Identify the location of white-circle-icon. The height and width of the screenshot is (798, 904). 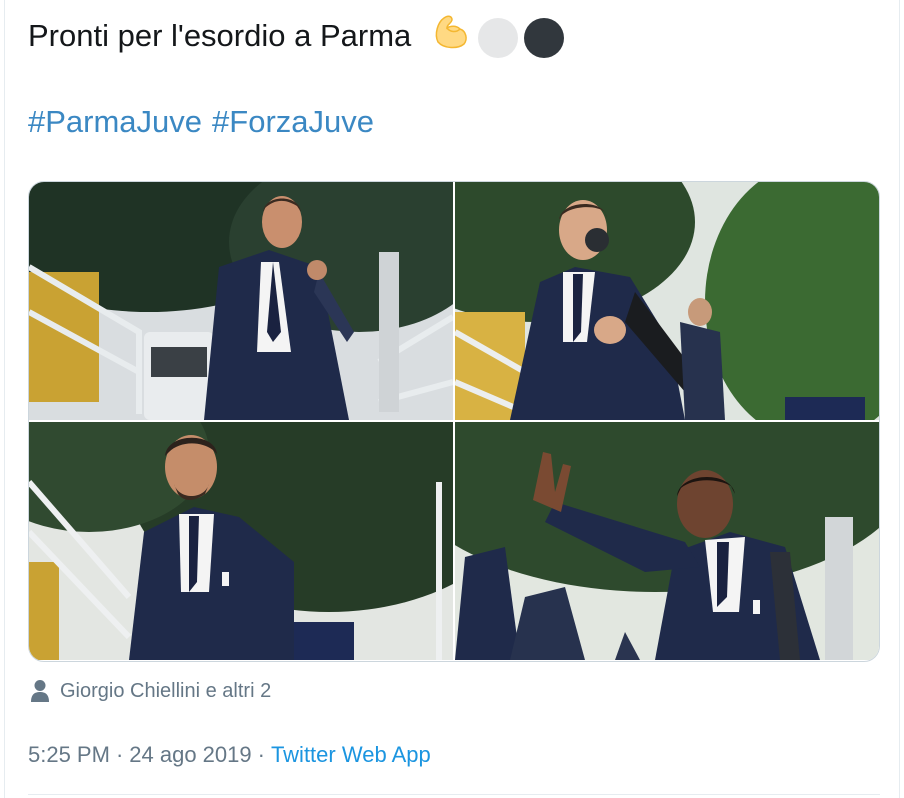
(497, 37).